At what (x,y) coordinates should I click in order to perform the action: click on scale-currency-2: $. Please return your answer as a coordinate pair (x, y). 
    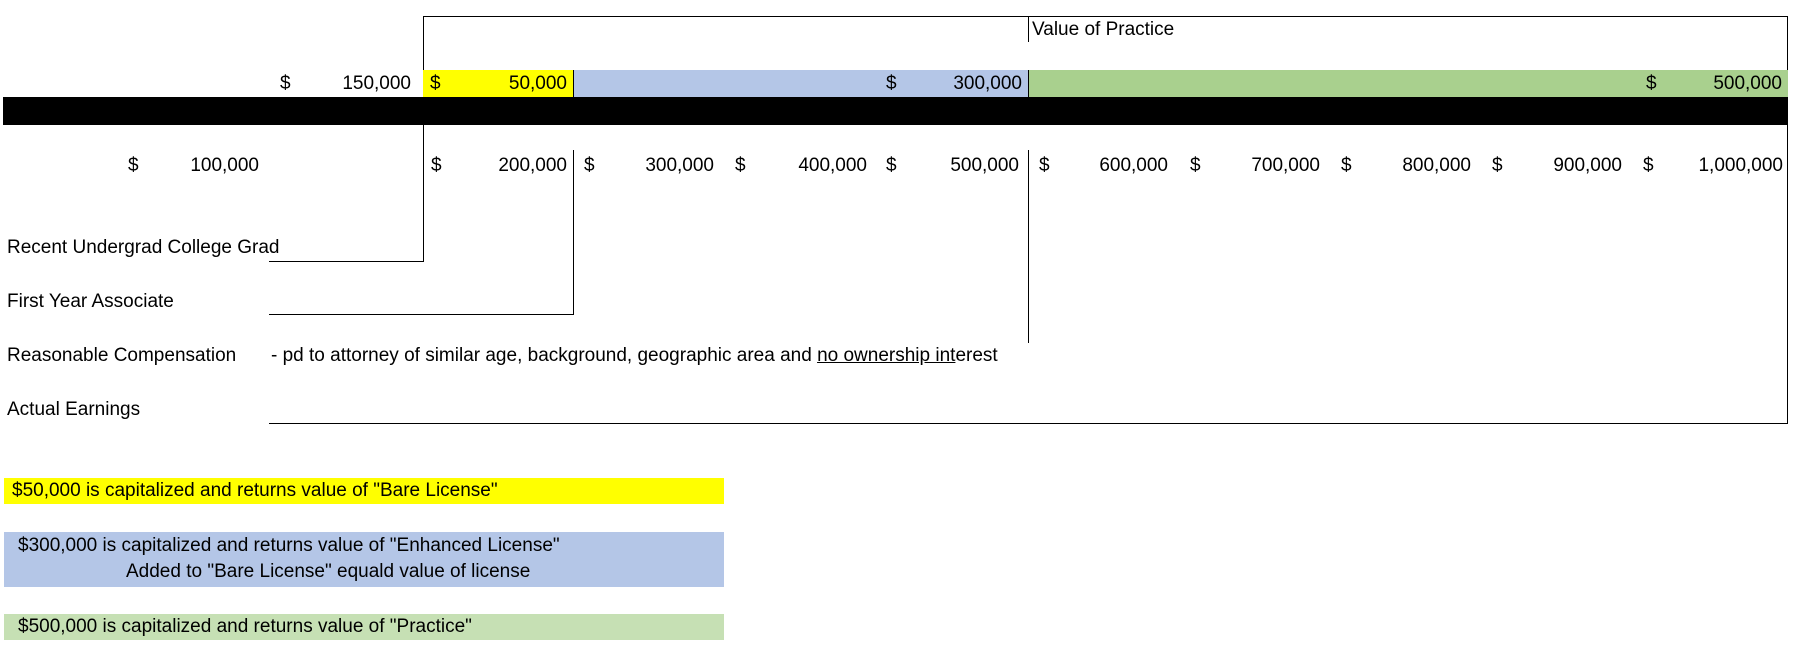
    Looking at the image, I should click on (436, 165).